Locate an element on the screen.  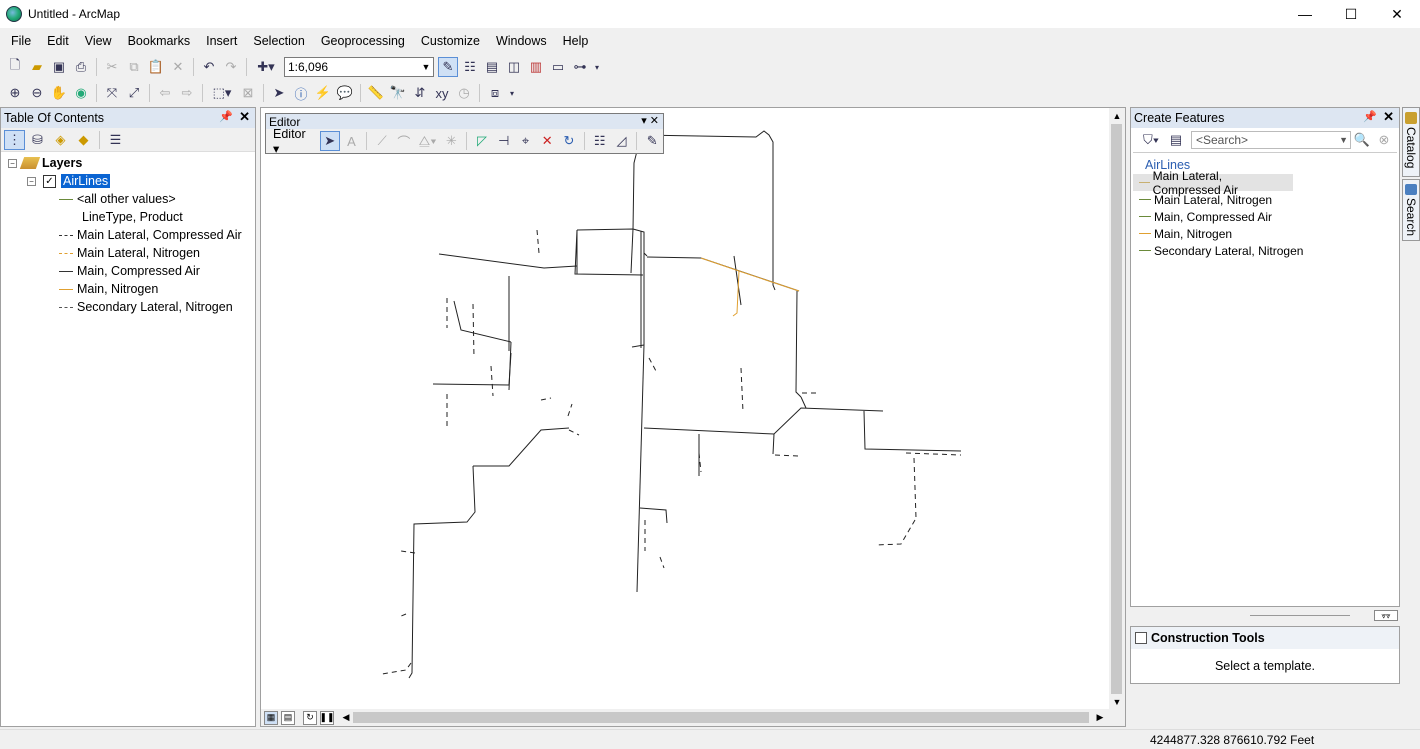
airlines-layer-row: − ✓ AirLines is located at coordinates (69, 181).